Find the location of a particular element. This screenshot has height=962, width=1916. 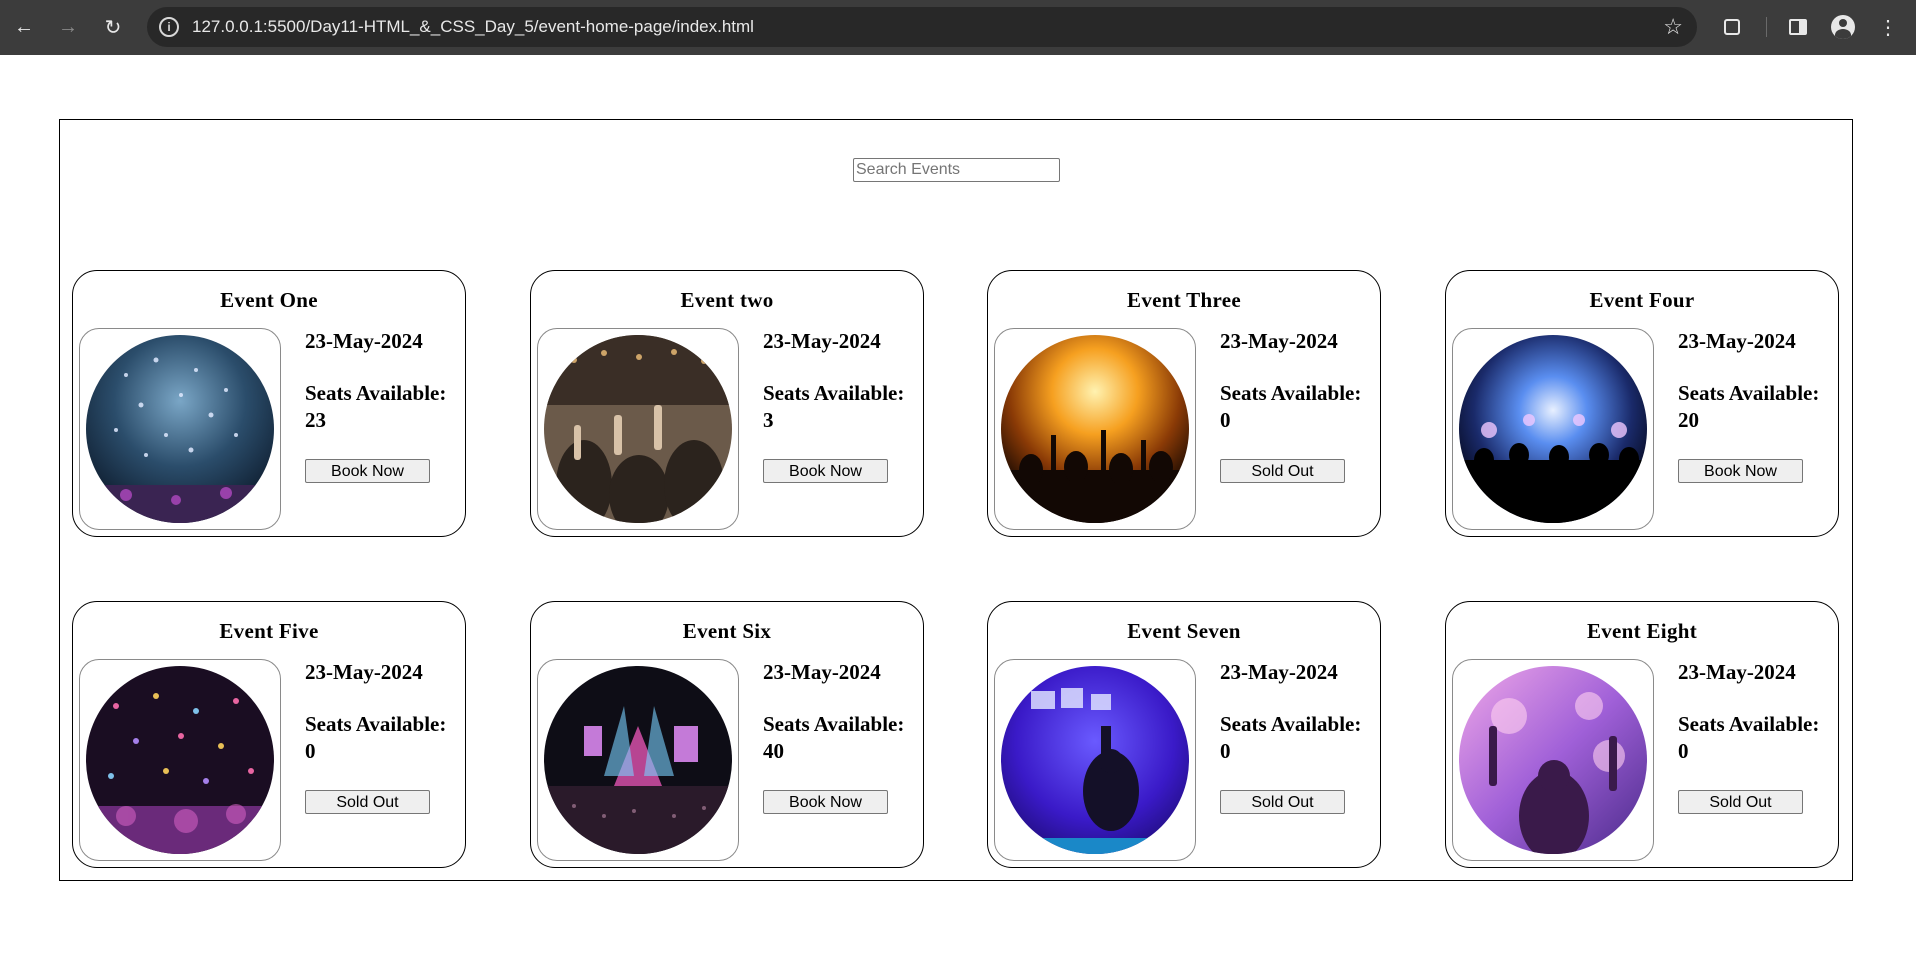

forward-arrow-icon: → is located at coordinates (68, 27).